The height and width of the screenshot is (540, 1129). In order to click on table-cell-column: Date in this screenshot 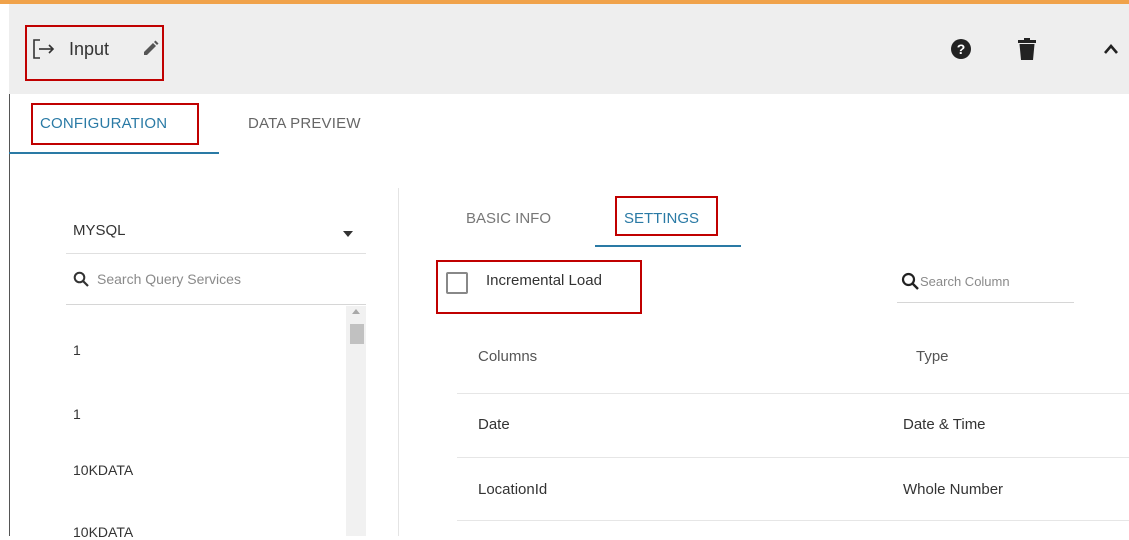, I will do `click(494, 424)`.